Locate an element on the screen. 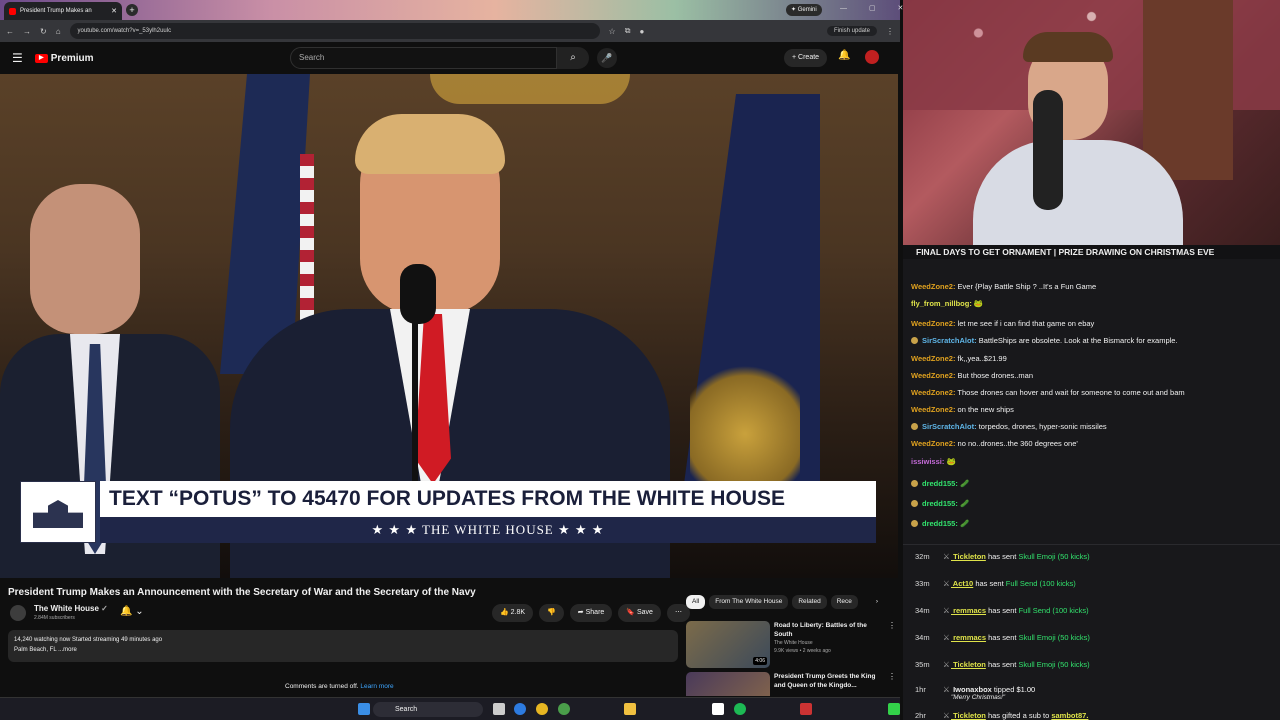  recommendation-chips: All From The White House Related Rece › is located at coordinates (782, 602).